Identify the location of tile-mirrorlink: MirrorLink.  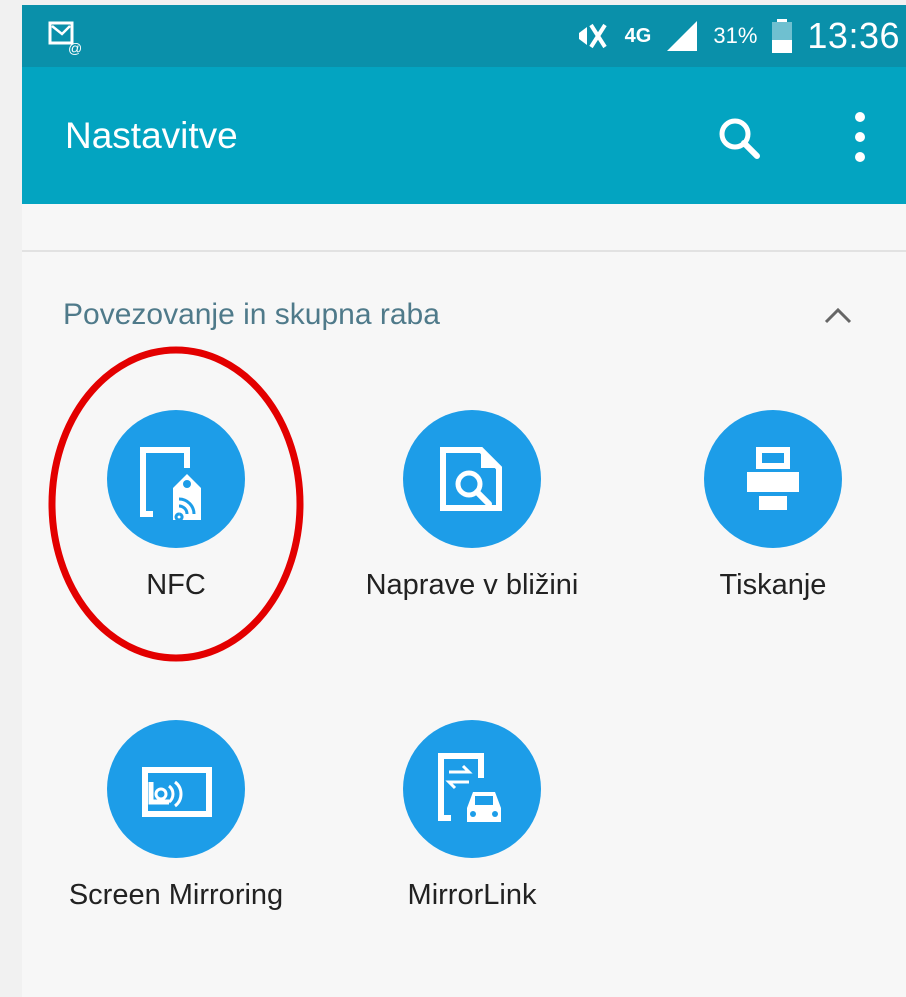
(472, 816).